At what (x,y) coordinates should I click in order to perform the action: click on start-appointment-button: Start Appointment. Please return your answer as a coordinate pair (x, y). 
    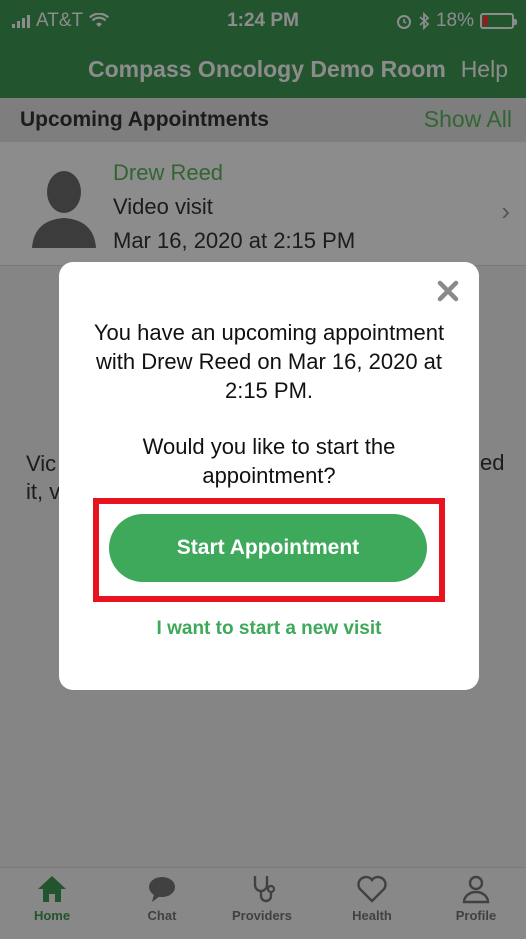
    Looking at the image, I should click on (268, 548).